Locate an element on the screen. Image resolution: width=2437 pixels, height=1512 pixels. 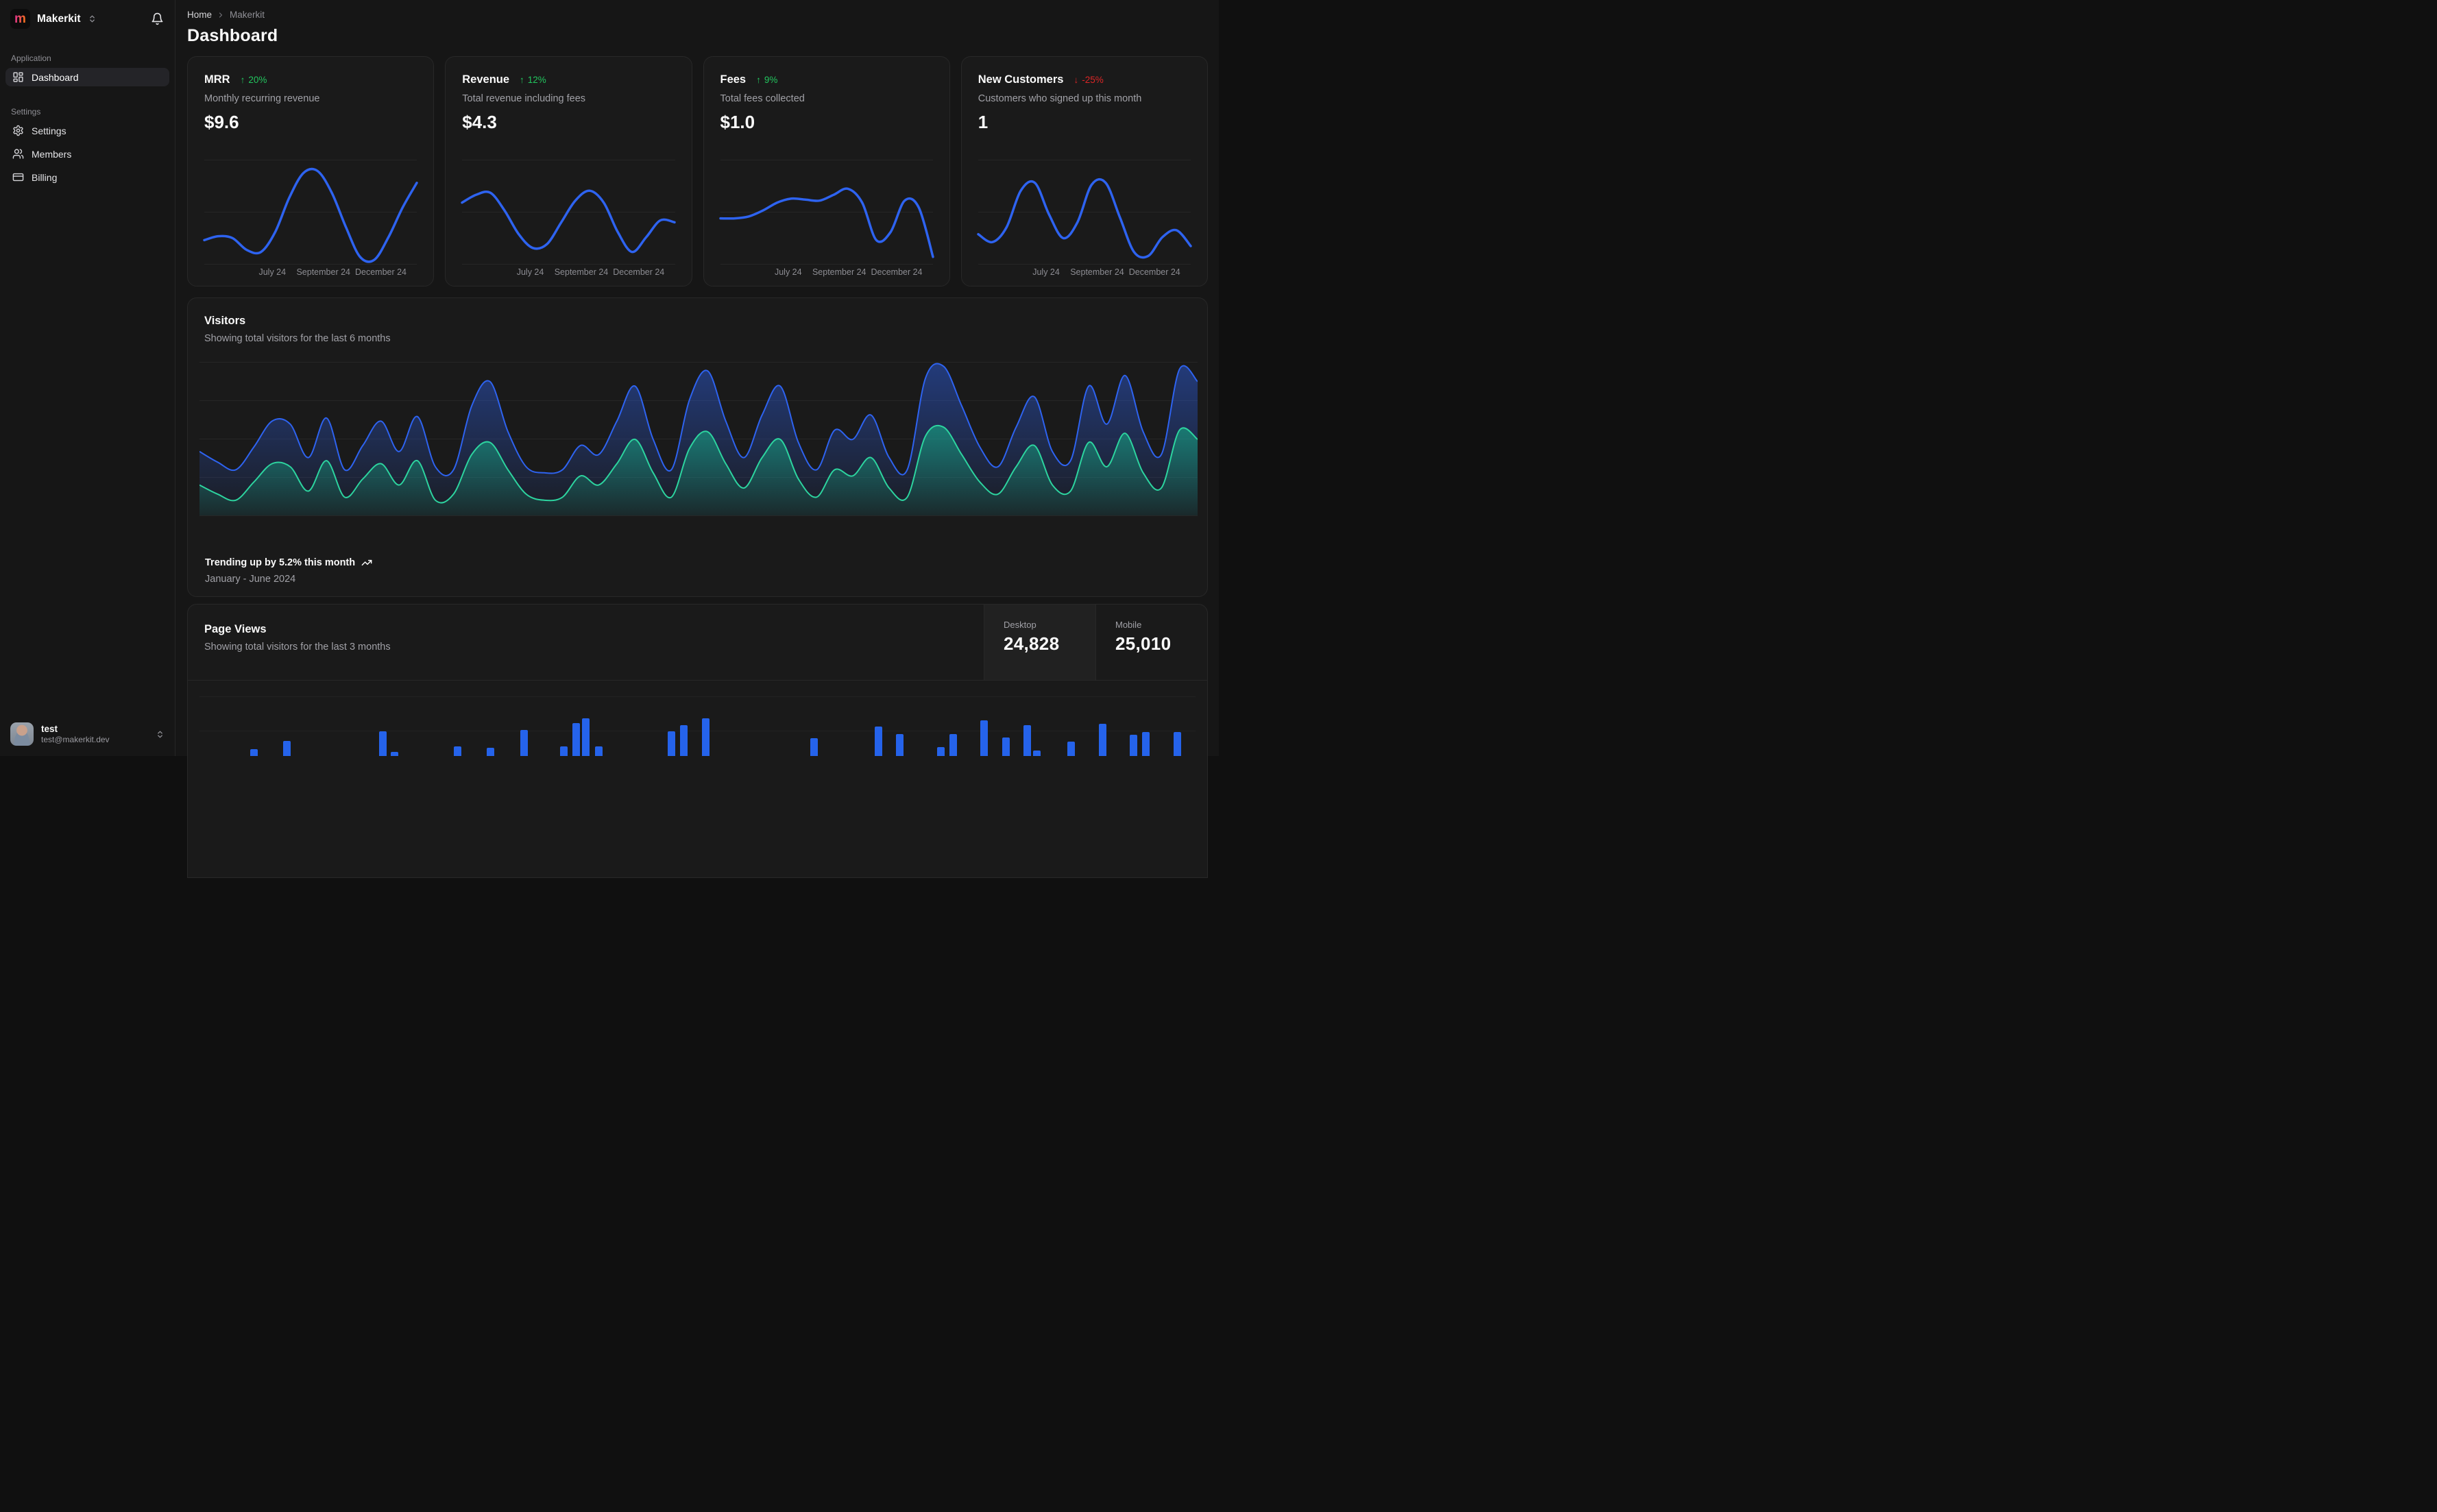
workspace-switcher: m Makerkit is located at coordinates (88, 18).